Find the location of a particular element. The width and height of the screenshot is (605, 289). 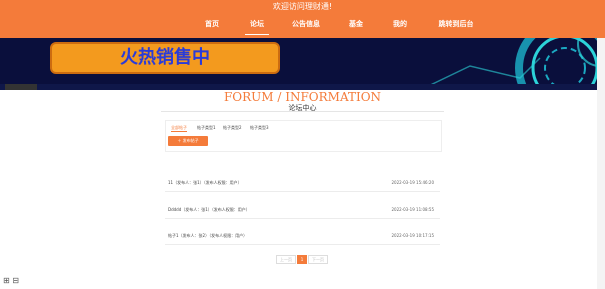

corner-tools: ⊞ ⊟ is located at coordinates (11, 280).